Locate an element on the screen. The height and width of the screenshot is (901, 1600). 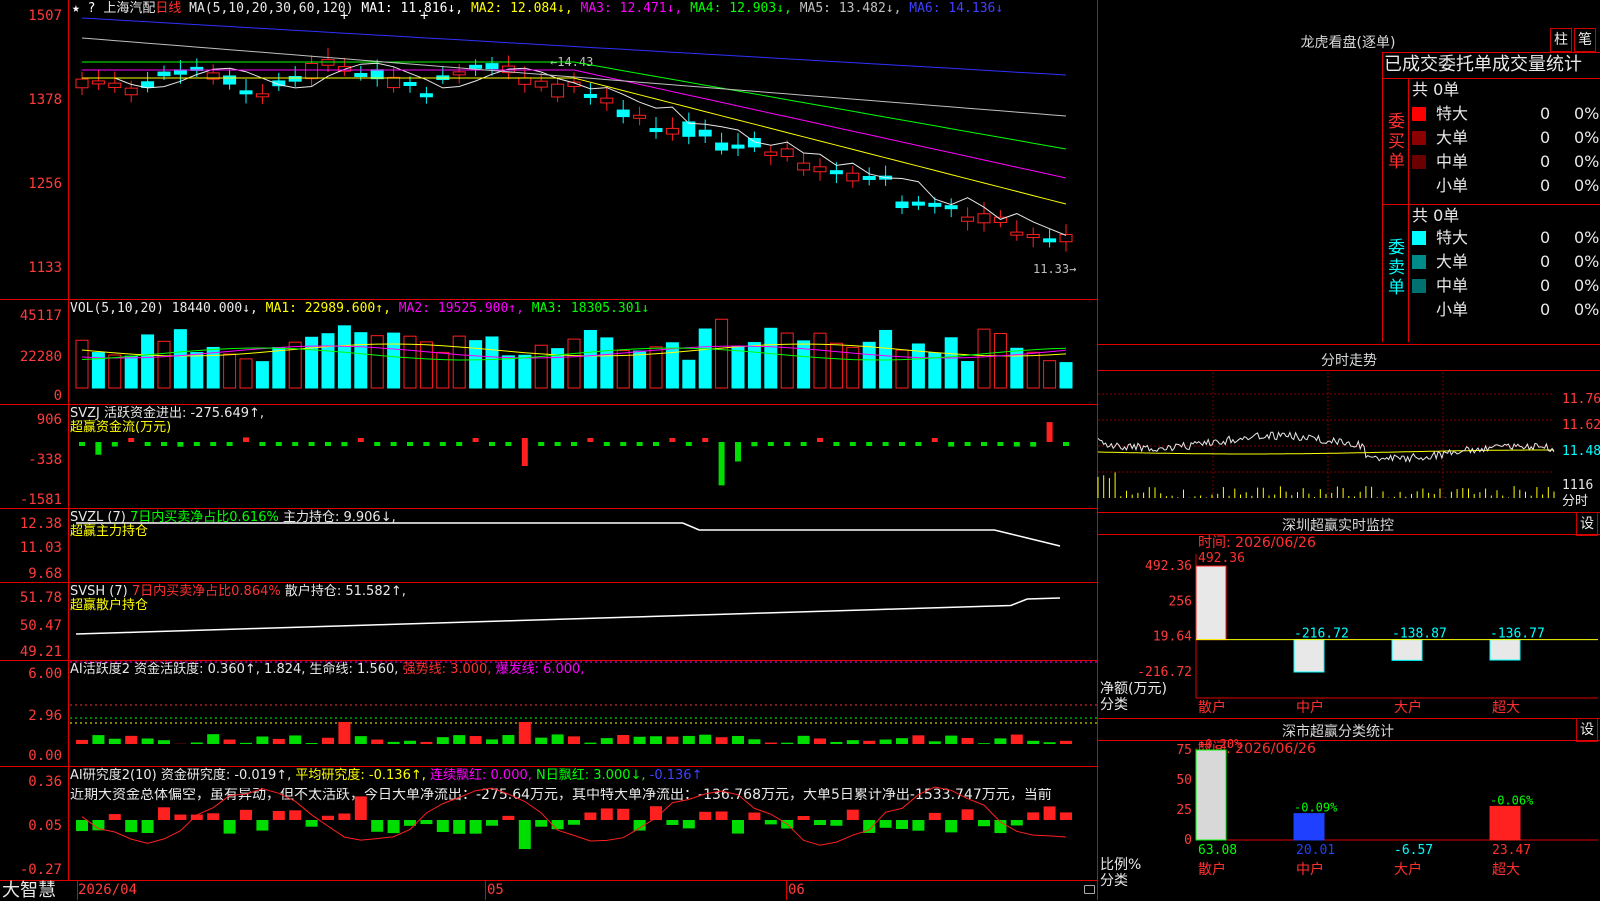
category-label: 散户 is located at coordinates (1212, 869).